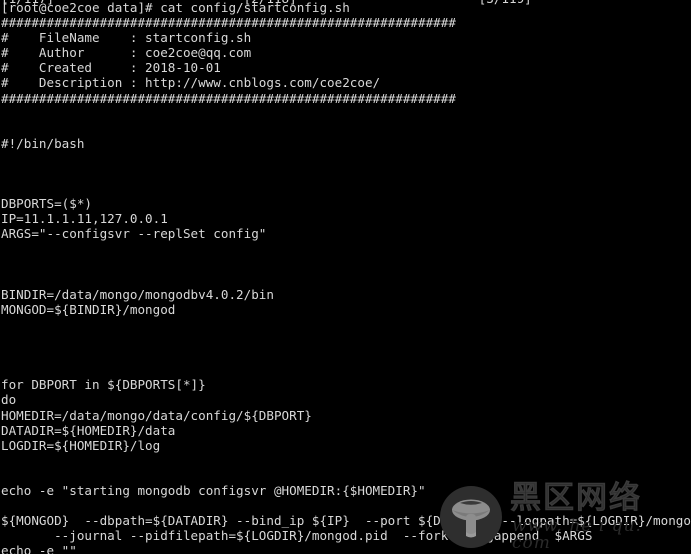  I want to click on terminal-line: do, so click(9, 400).